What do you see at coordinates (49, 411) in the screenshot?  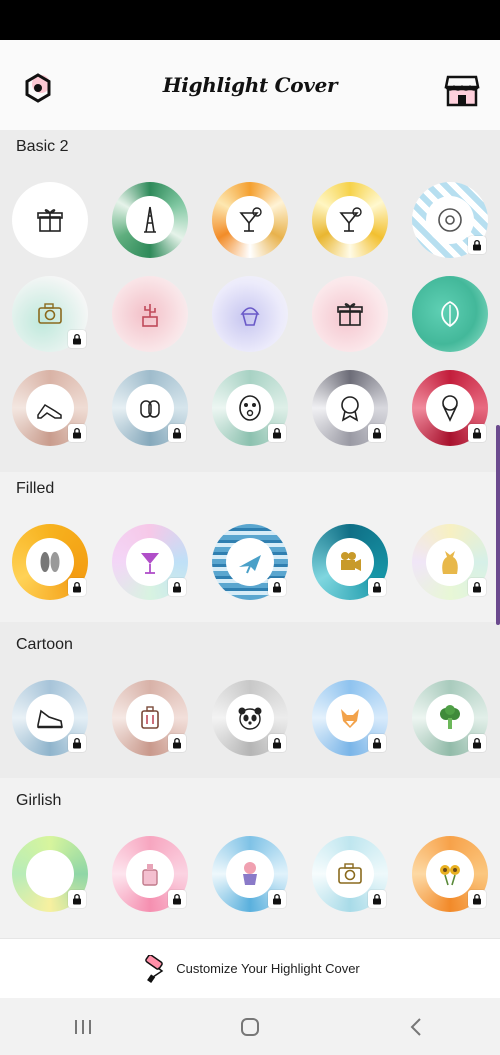 I see `heels-icon` at bounding box center [49, 411].